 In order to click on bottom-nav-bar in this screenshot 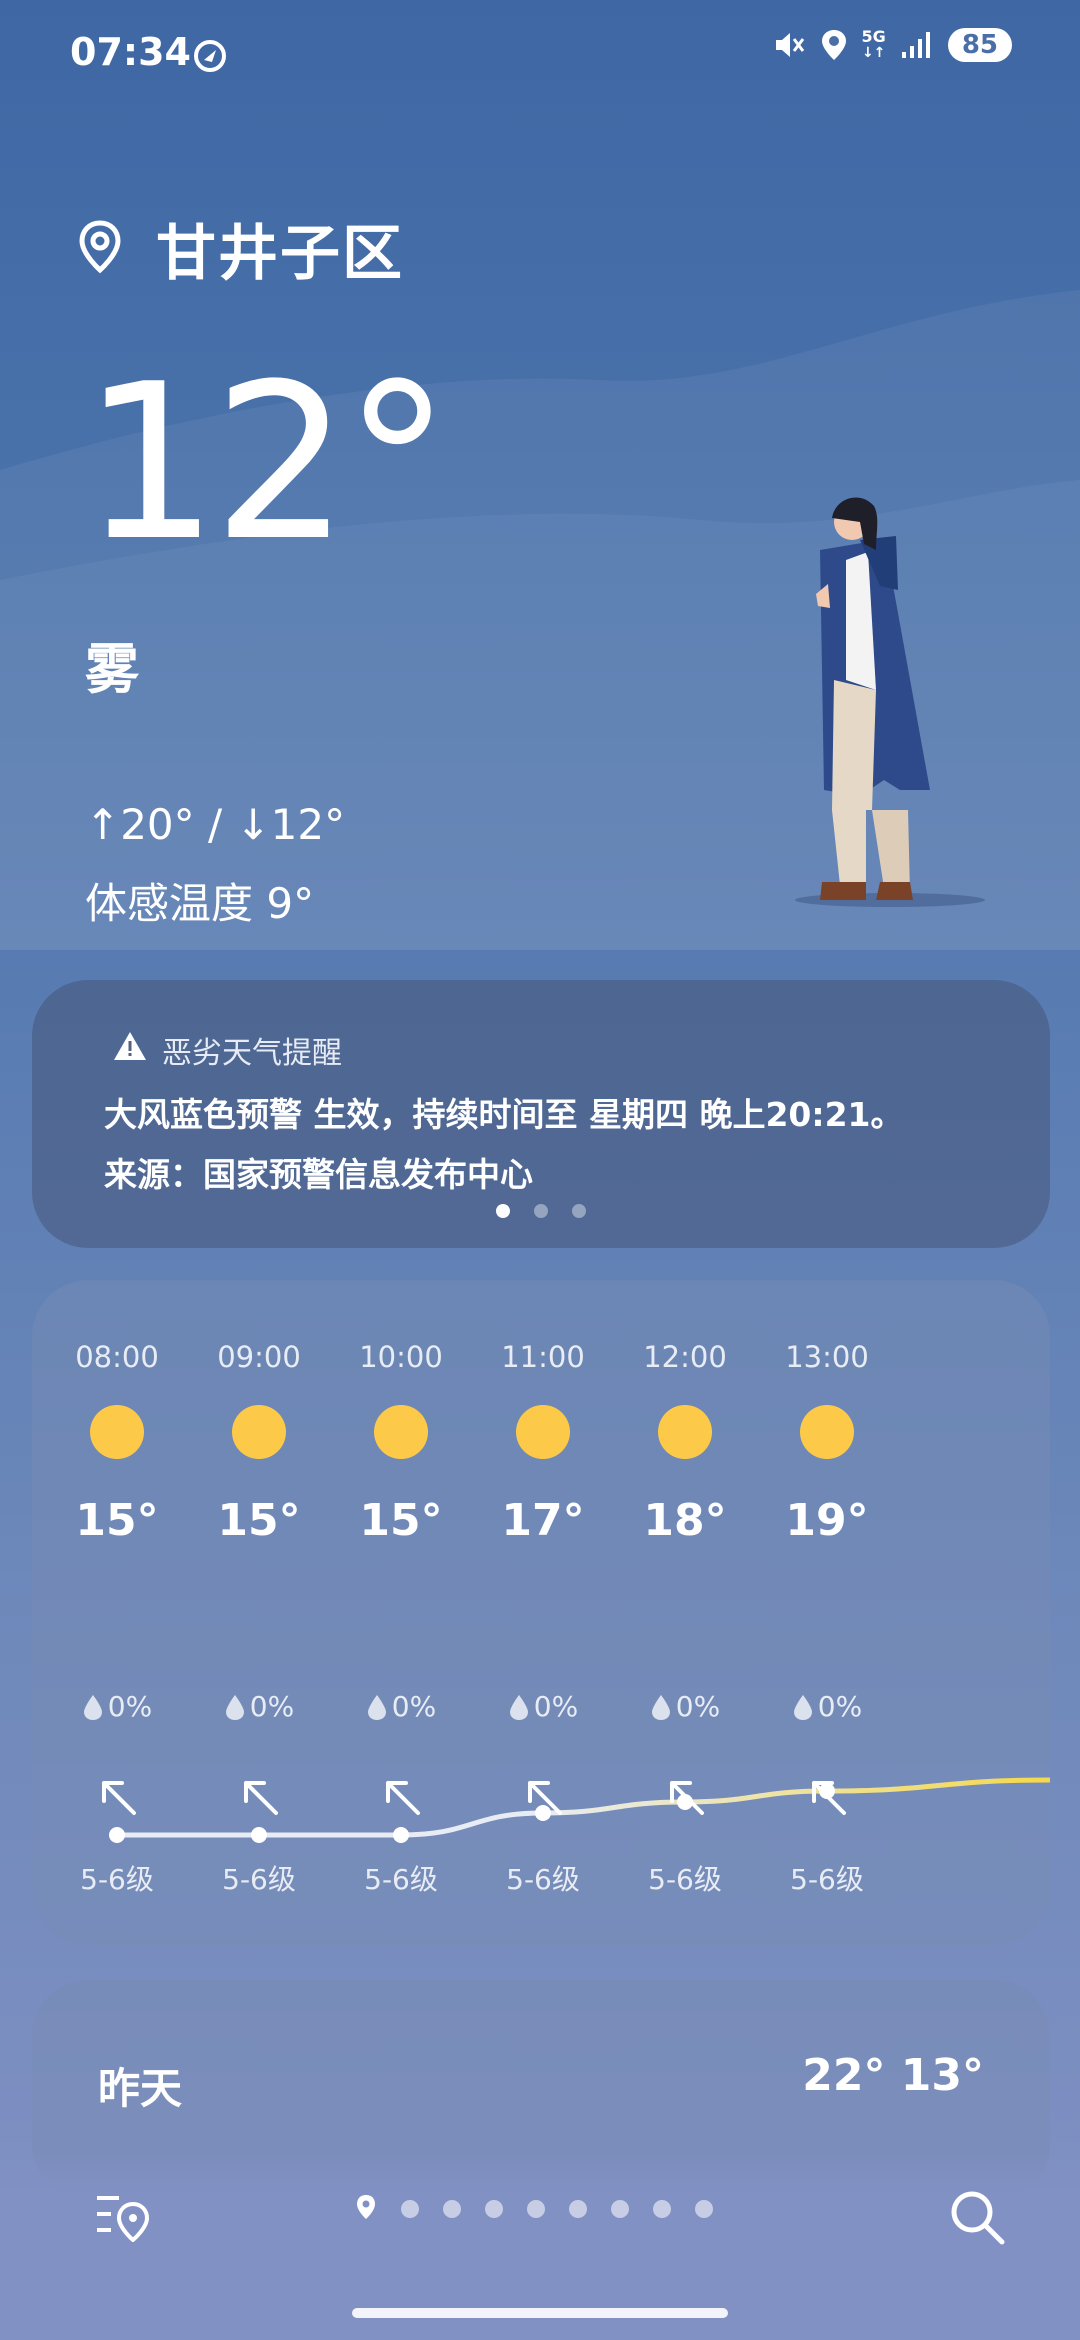, I will do `click(540, 2245)`.